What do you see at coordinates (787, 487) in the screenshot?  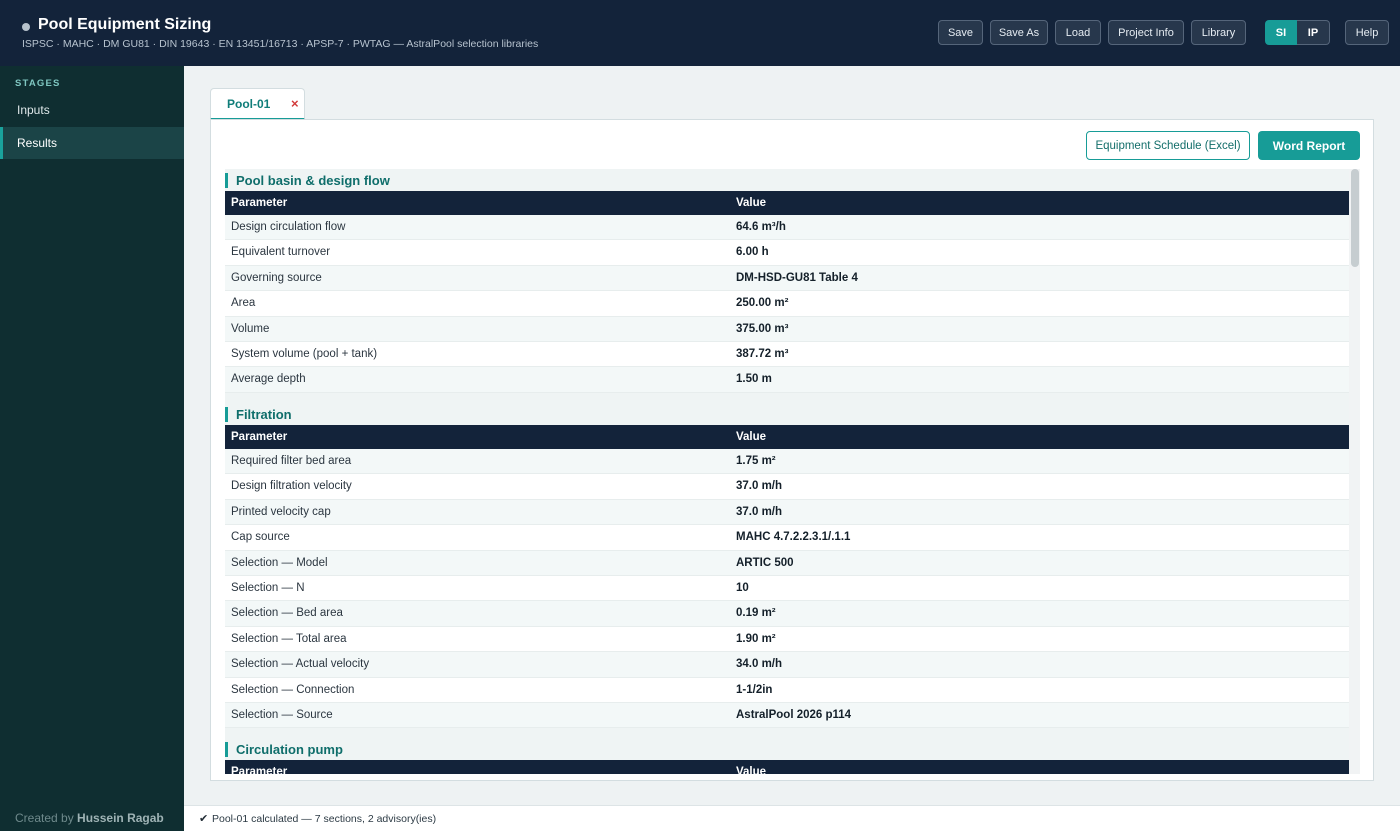 I see `table-row: Design filtration velocity 37.0 m/h` at bounding box center [787, 487].